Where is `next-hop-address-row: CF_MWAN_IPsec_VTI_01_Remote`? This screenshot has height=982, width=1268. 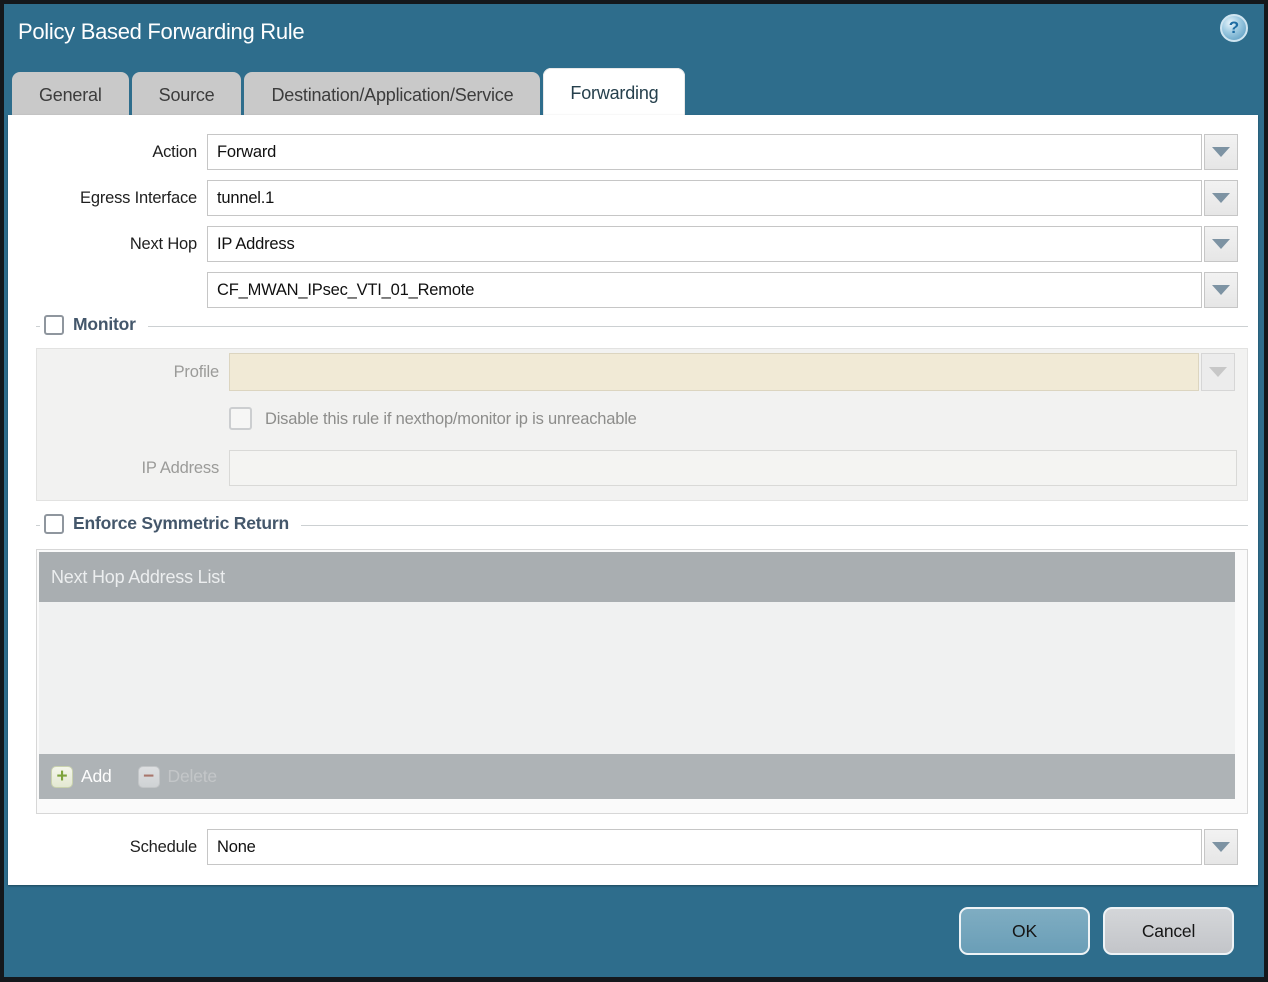 next-hop-address-row: CF_MWAN_IPsec_VTI_01_Remote is located at coordinates (633, 290).